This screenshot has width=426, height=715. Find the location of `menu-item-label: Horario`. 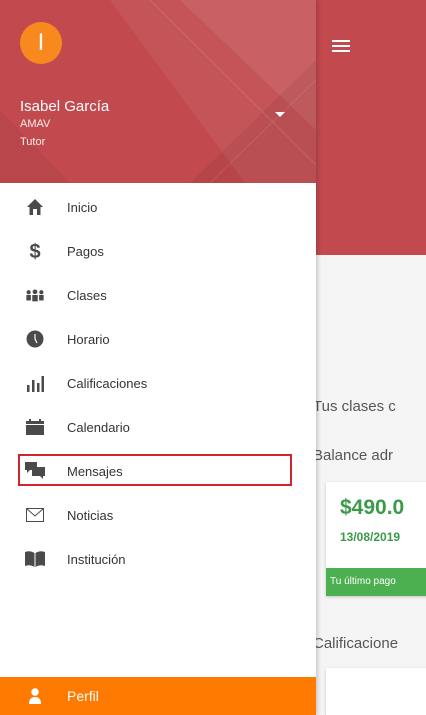

menu-item-label: Horario is located at coordinates (88, 339).